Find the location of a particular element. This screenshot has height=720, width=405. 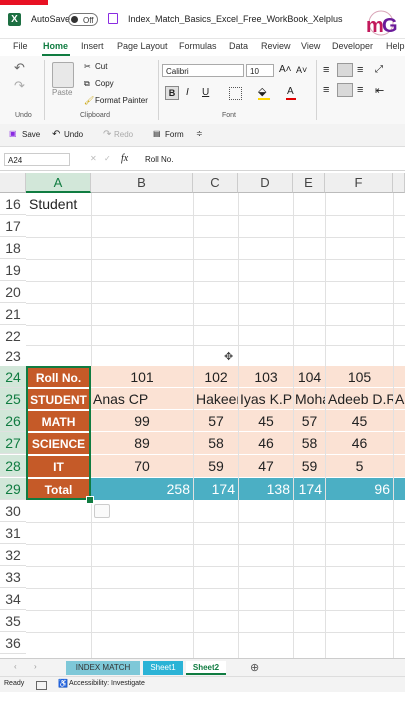

cell-math is located at coordinates (399, 421).